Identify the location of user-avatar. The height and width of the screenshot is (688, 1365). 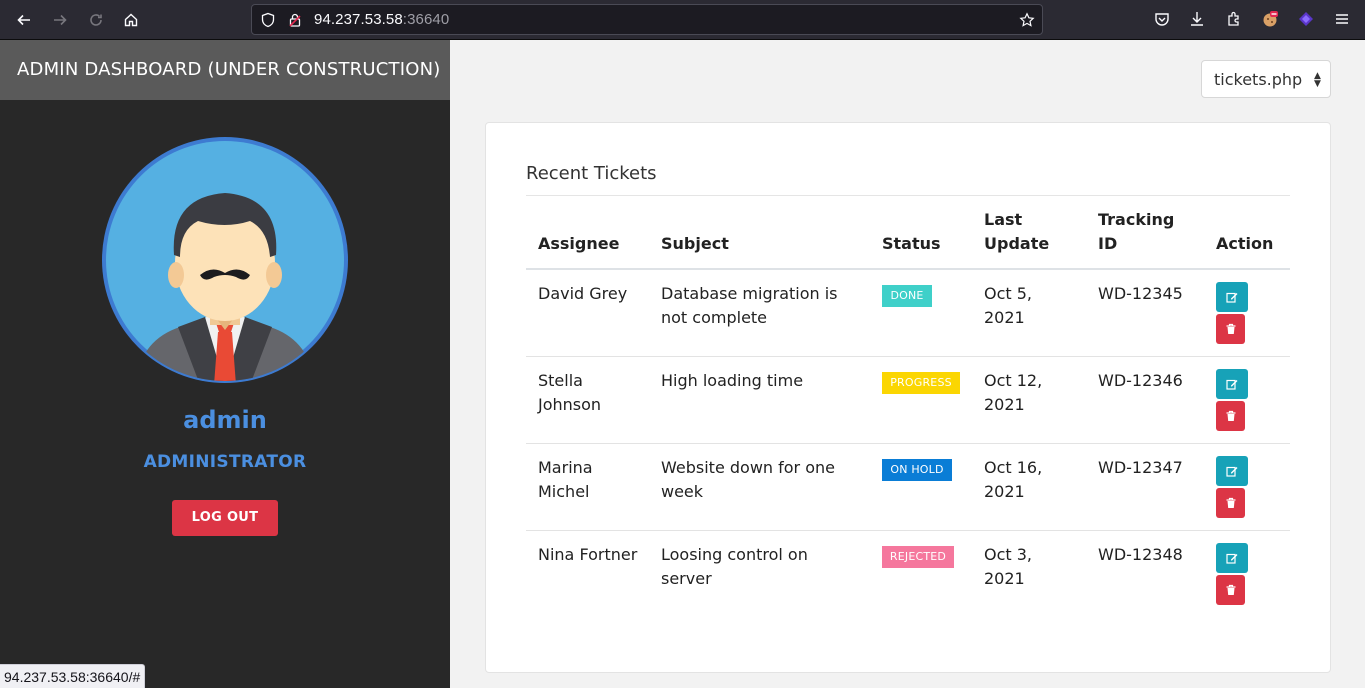
(225, 260).